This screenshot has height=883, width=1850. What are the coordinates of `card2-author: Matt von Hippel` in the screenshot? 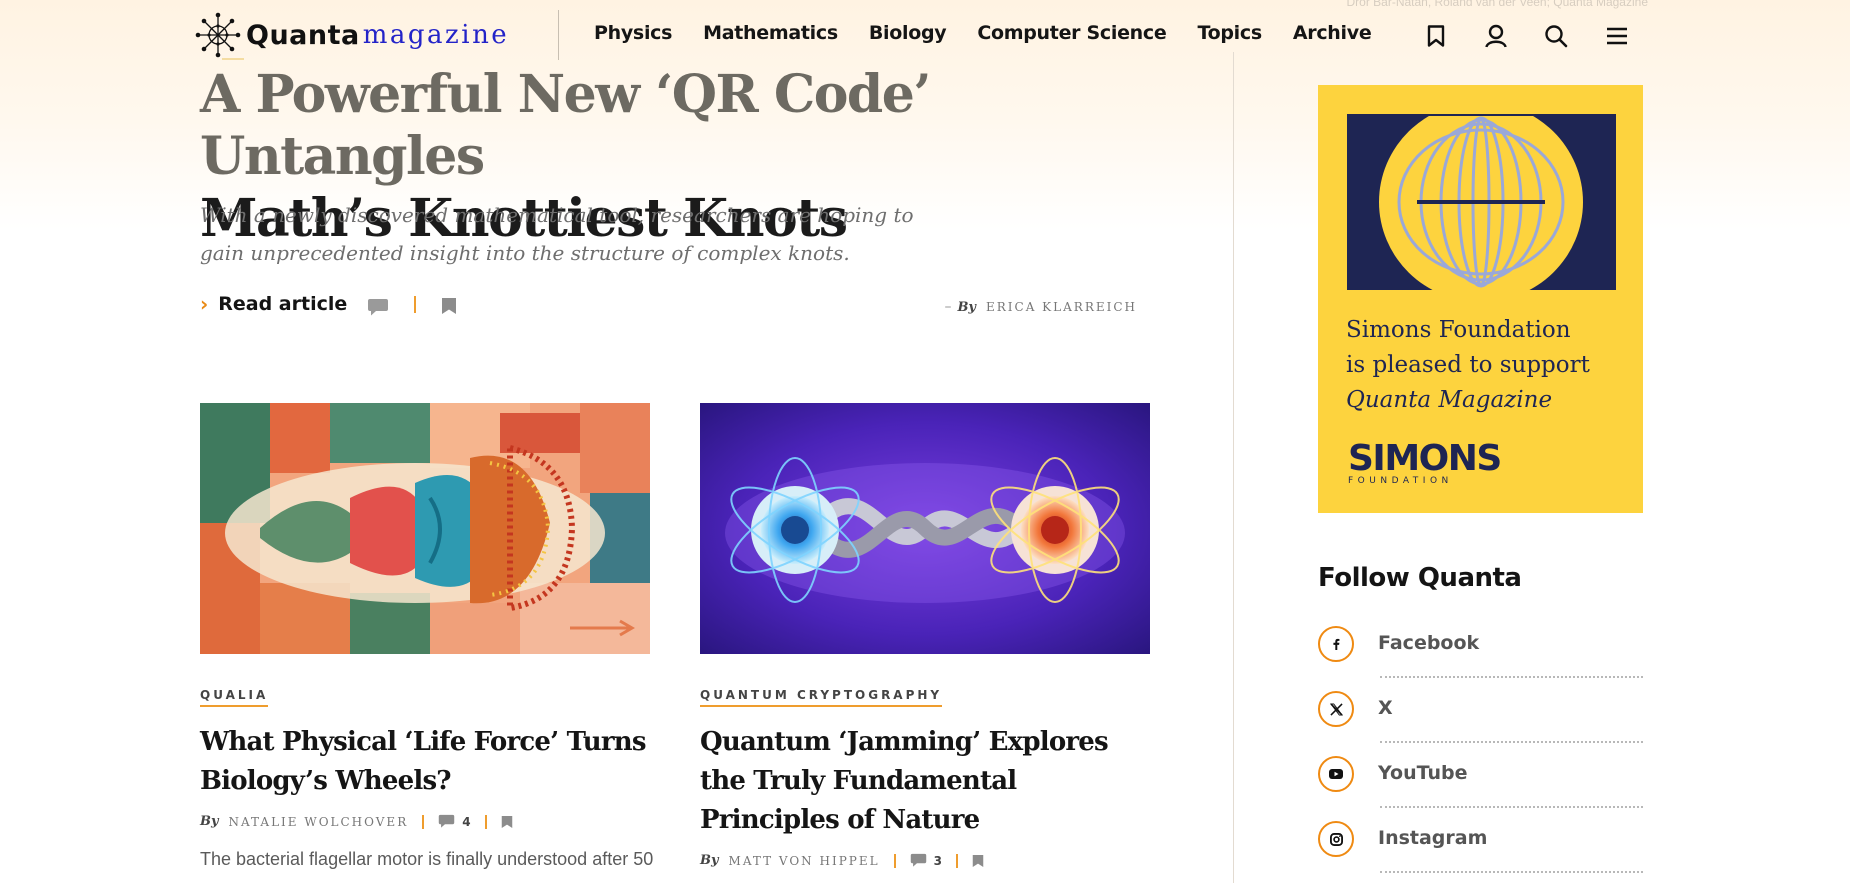 It's located at (804, 861).